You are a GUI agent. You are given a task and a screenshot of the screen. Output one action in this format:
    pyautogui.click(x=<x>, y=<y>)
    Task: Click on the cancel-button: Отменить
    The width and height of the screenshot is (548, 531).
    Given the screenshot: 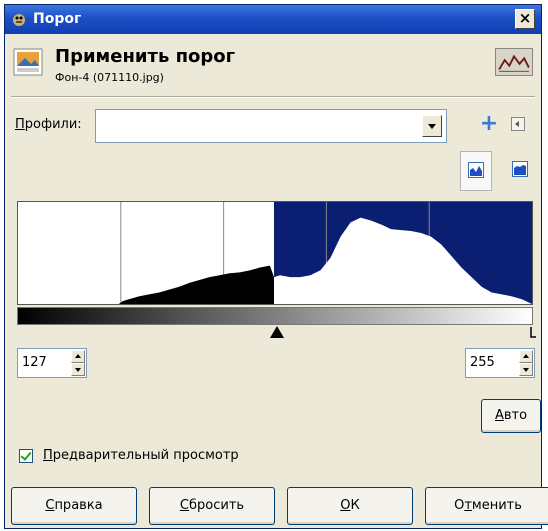 What is the action you would take?
    pyautogui.click(x=486, y=506)
    